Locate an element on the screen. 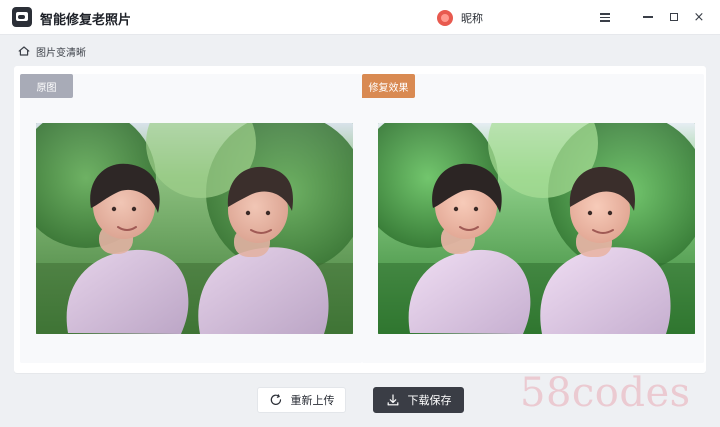  download-button: 下载保存 is located at coordinates (418, 400).